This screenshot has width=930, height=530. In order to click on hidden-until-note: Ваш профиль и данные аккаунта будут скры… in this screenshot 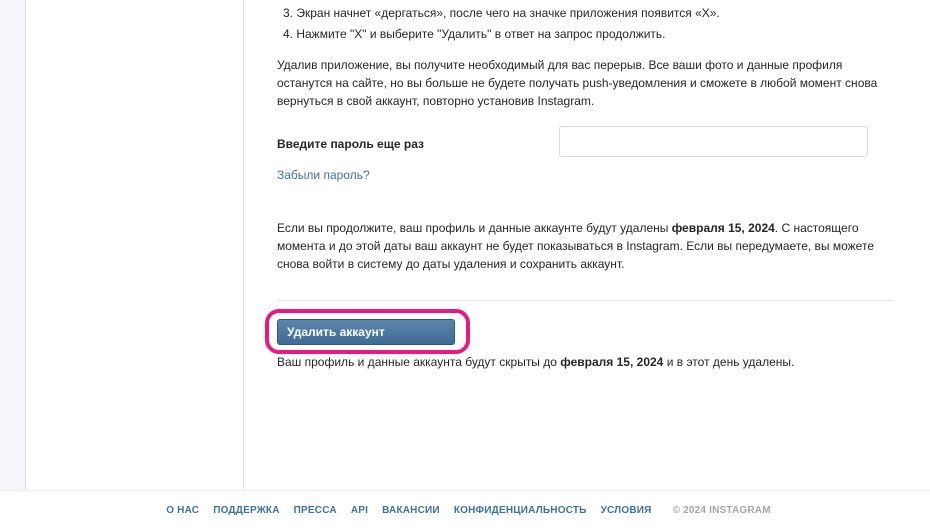, I will do `click(535, 362)`.